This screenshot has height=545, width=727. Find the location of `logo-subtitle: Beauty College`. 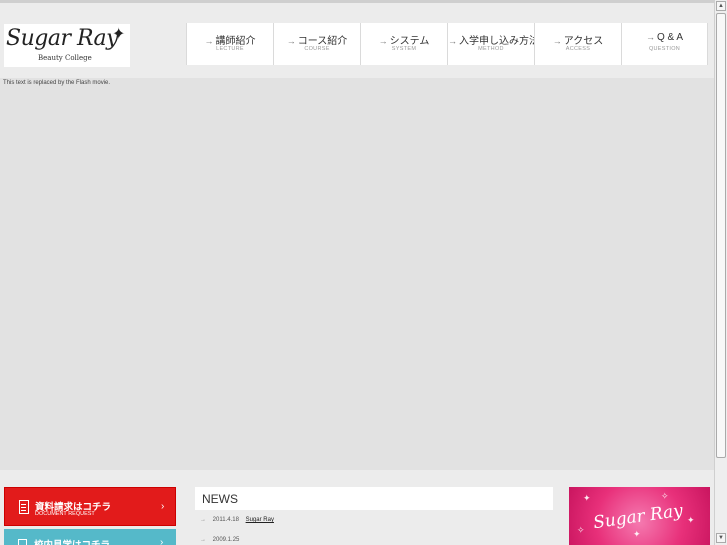

logo-subtitle: Beauty College is located at coordinates (65, 58).